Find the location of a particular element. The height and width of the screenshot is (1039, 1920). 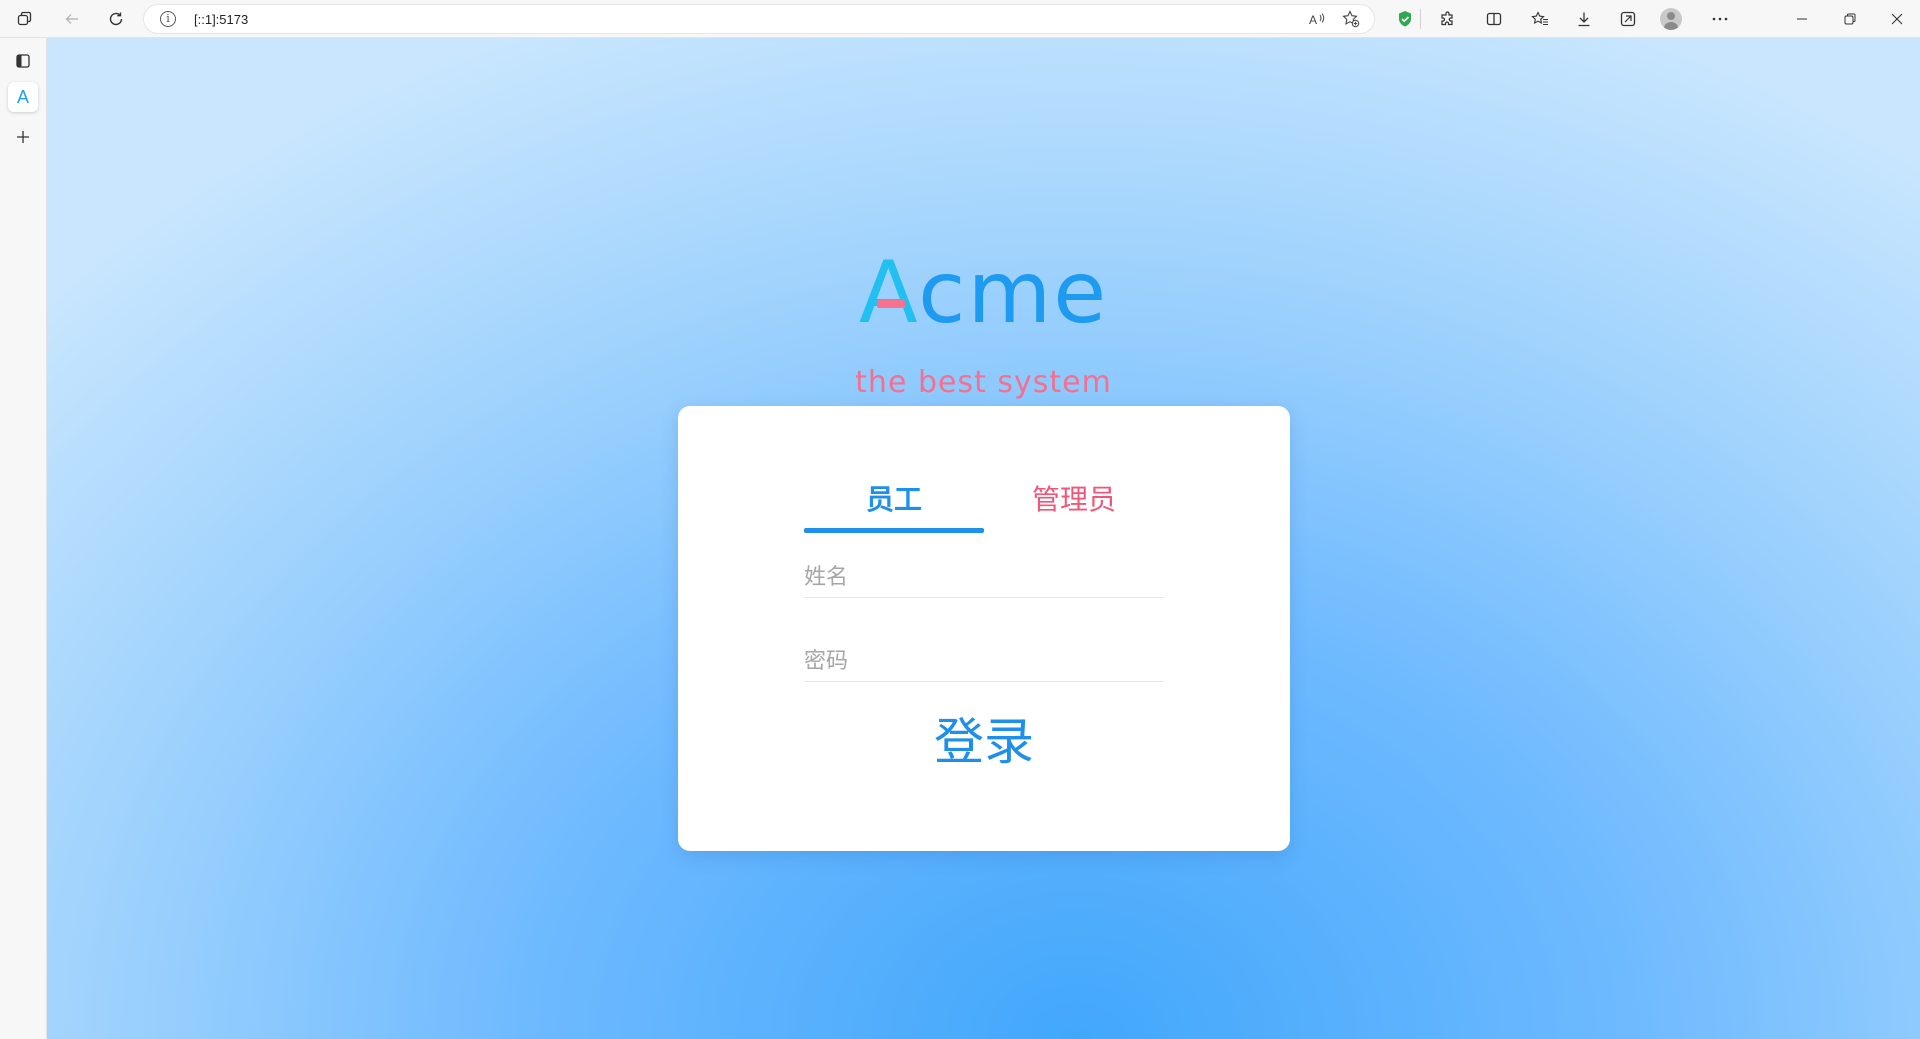

browser-toolbar: i [::1]:5173 A is located at coordinates (960, 19).